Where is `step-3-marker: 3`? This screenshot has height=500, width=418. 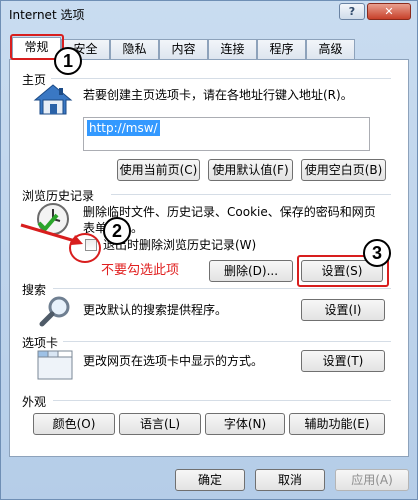
step-3-marker: 3 is located at coordinates (377, 253).